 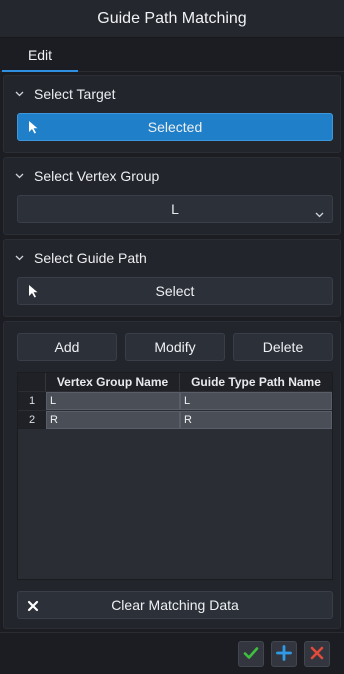 I want to click on active-tab-indicator, so click(x=40, y=71).